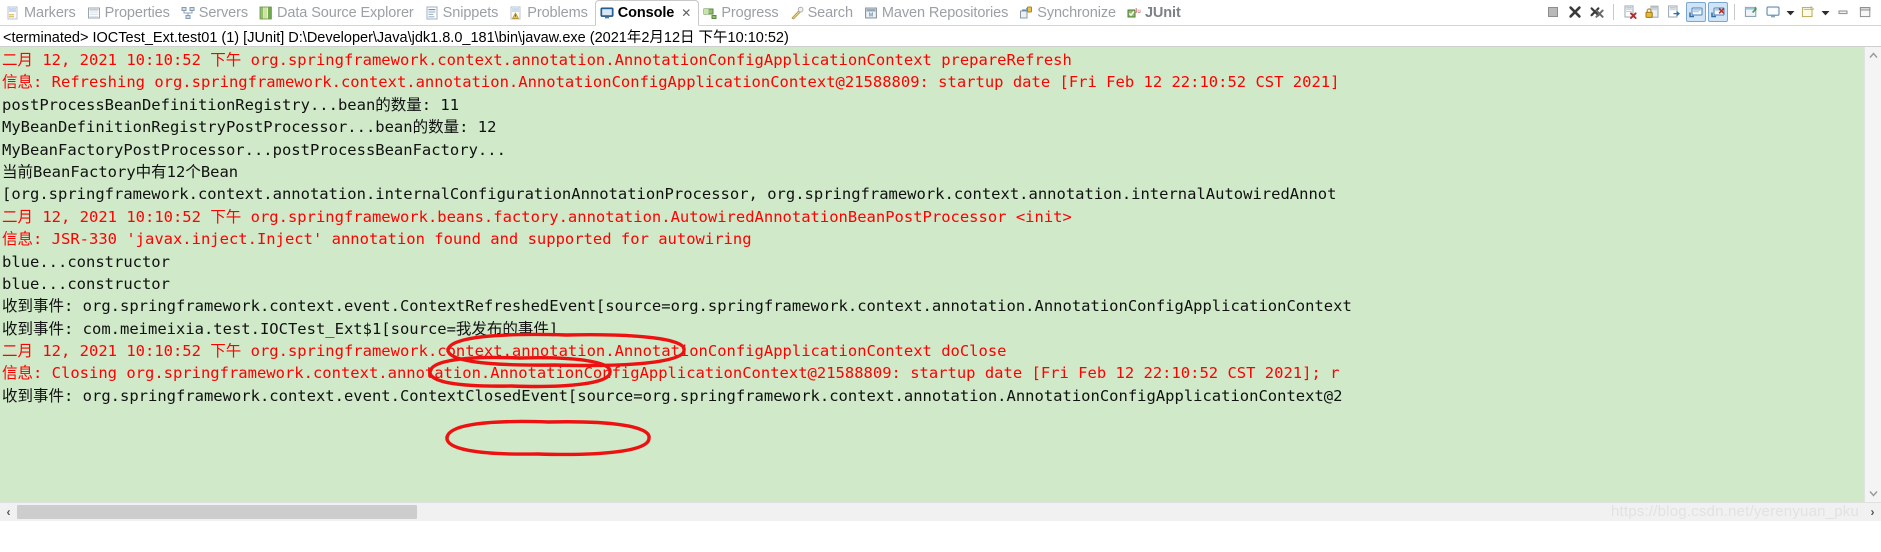  I want to click on console-line: 当前BeanFactory中有12个Bean, so click(120, 171).